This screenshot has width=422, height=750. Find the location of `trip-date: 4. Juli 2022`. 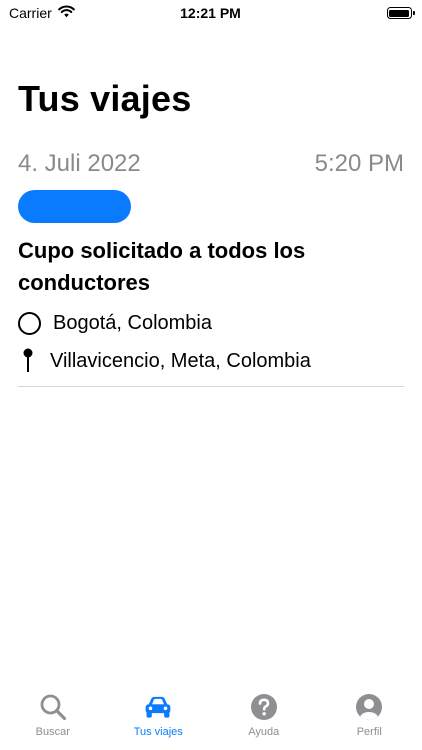

trip-date: 4. Juli 2022 is located at coordinates (79, 163).